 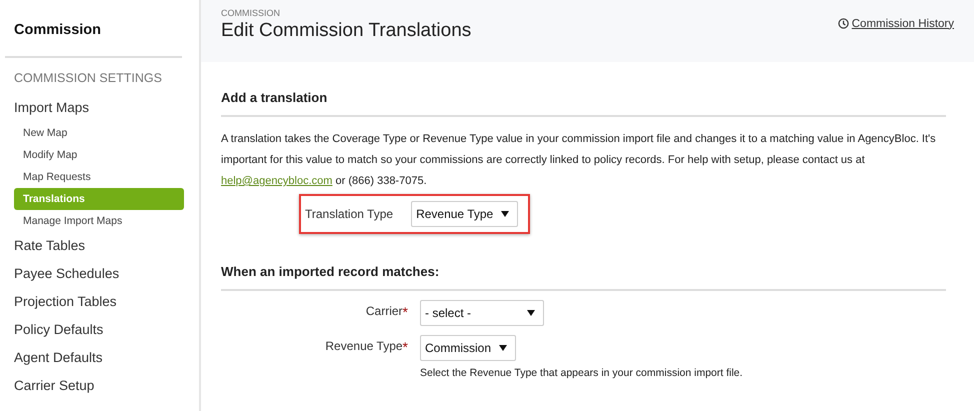 I want to click on section-heading: COMMISSION SETTINGS, so click(x=88, y=78).